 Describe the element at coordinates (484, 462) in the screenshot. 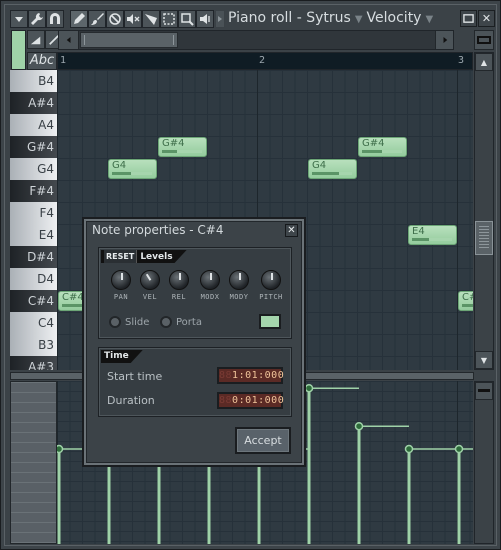

I see `event-editor-scrollbar` at that location.